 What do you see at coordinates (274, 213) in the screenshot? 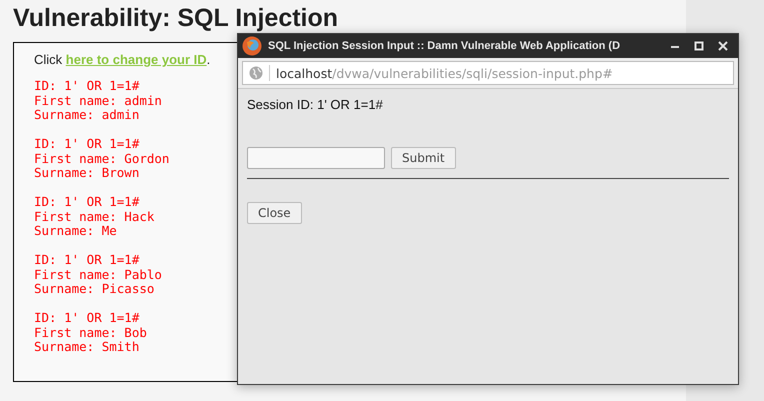
I see `close-button: Close` at bounding box center [274, 213].